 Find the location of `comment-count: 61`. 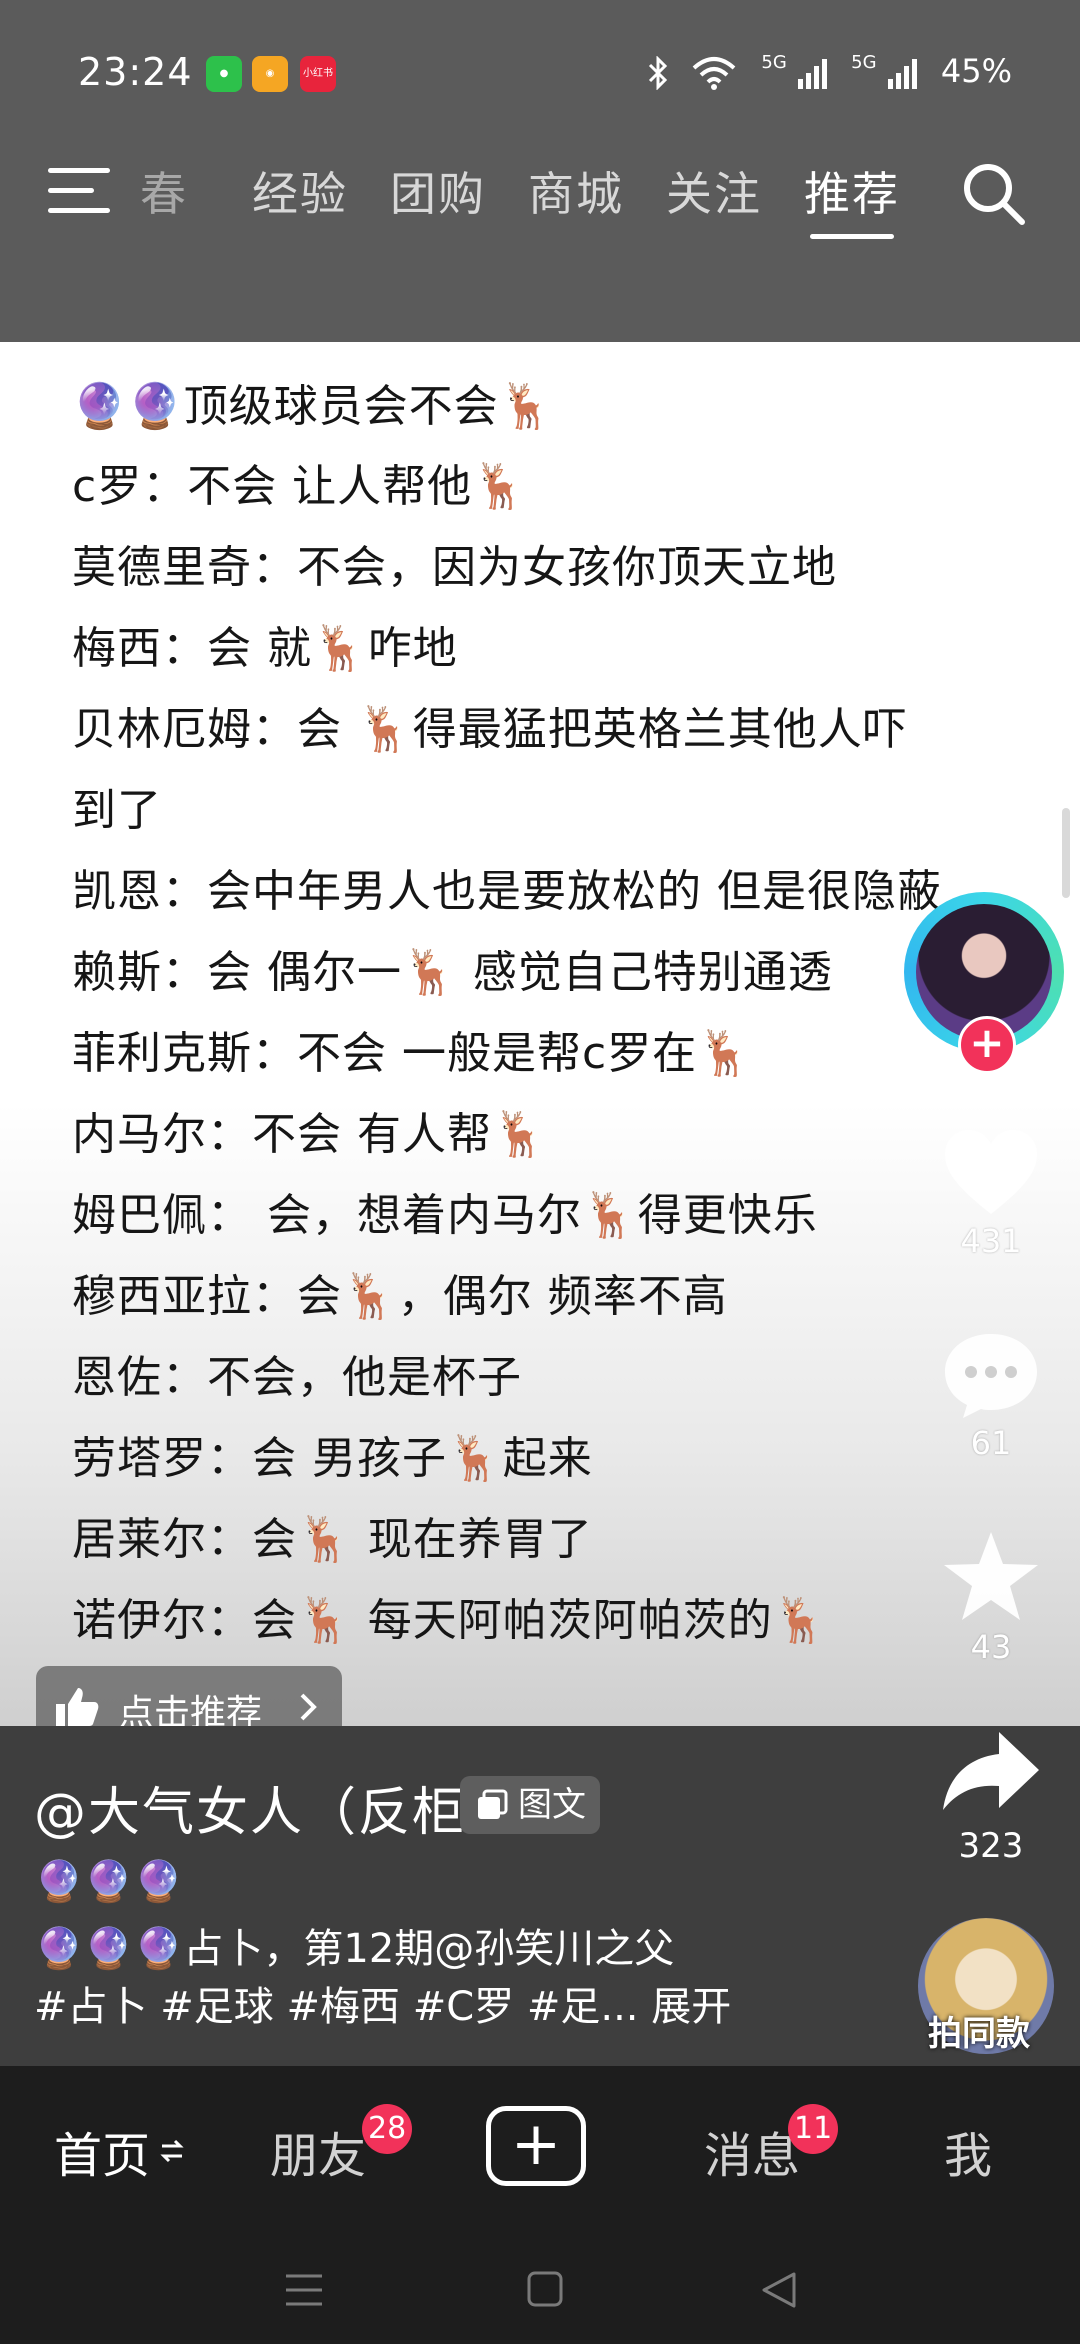

comment-count: 61 is located at coordinates (991, 1443).